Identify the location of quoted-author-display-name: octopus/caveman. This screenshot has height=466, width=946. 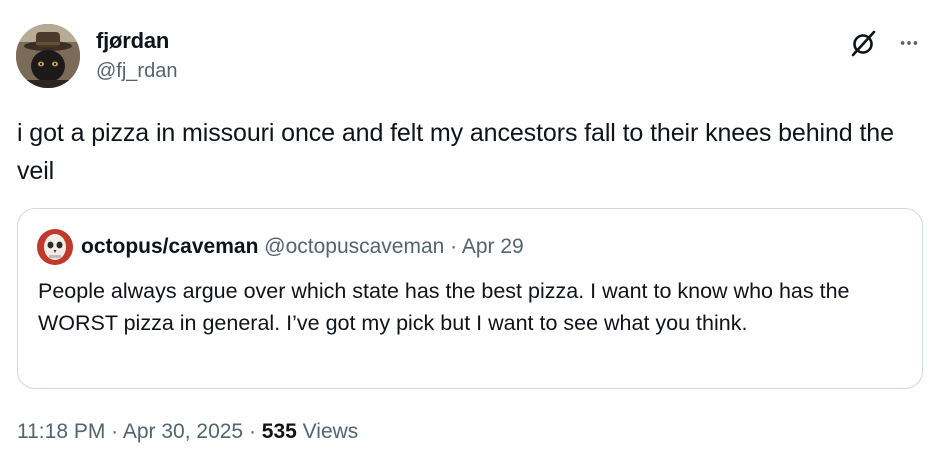
(169, 246).